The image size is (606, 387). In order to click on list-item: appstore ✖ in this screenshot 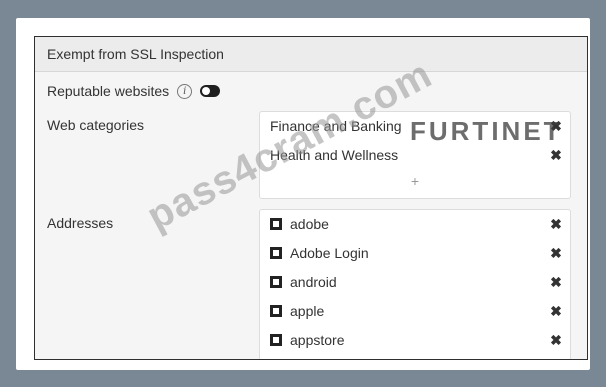, I will do `click(415, 340)`.